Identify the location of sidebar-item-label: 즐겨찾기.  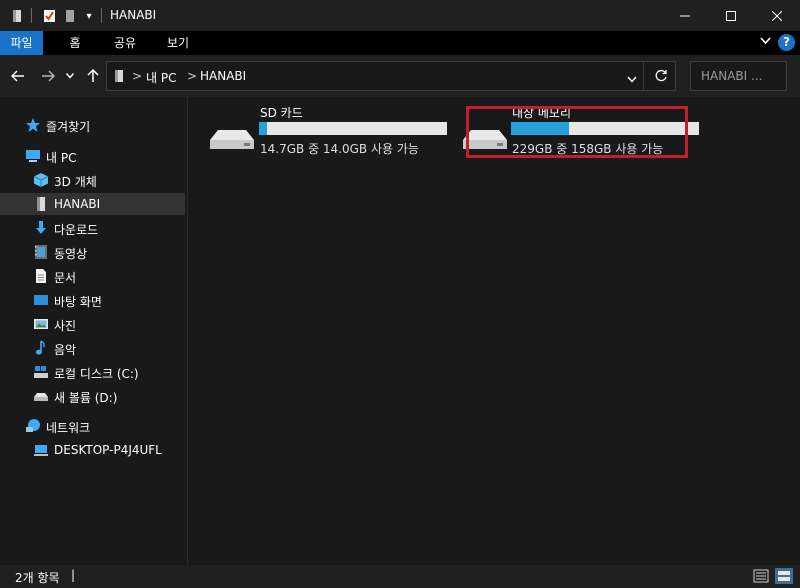
(68, 127).